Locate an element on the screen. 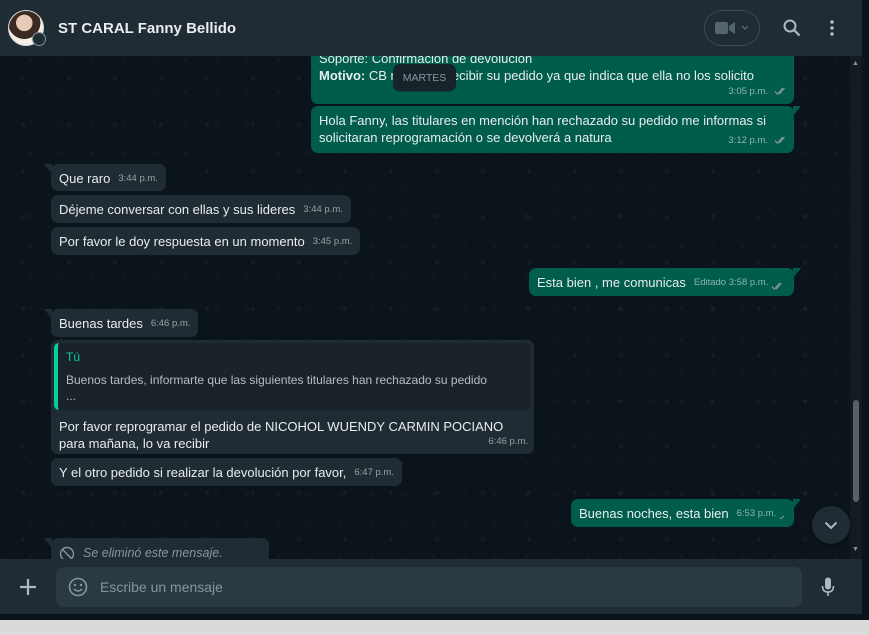  message-time: 3:05 p.m. is located at coordinates (748, 91).